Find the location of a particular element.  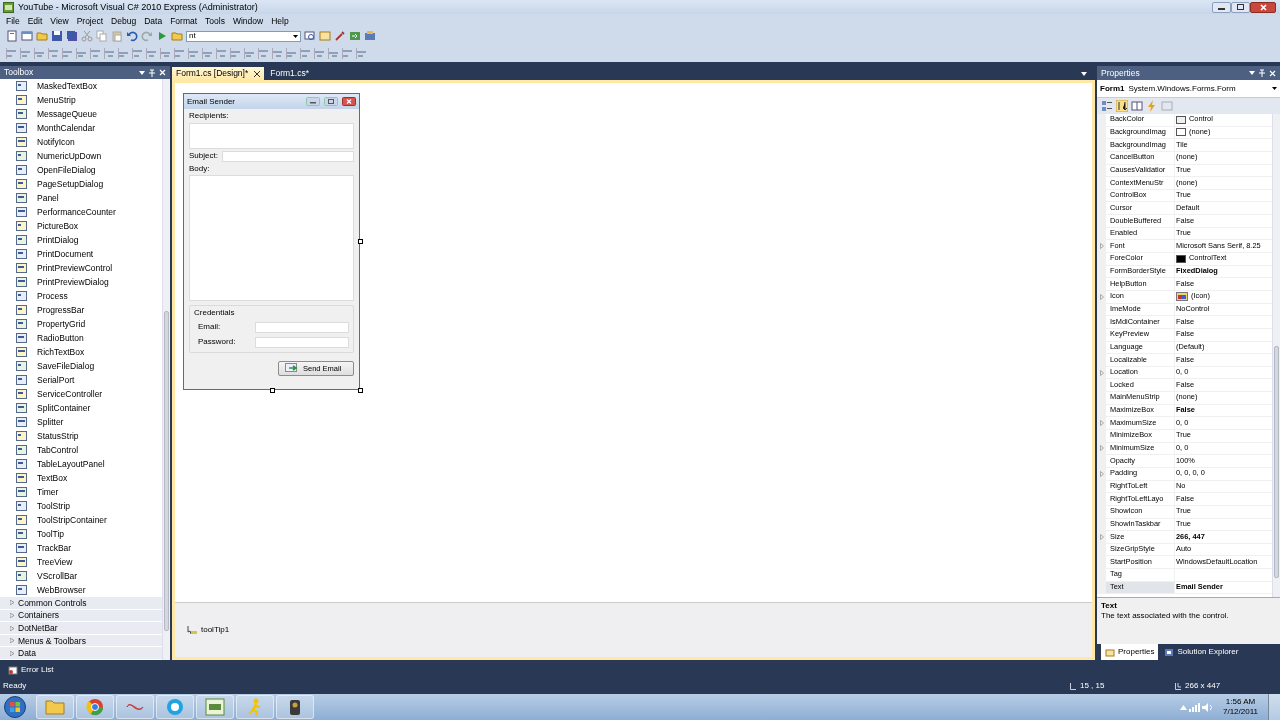

menu-item: Project is located at coordinates (90, 21).